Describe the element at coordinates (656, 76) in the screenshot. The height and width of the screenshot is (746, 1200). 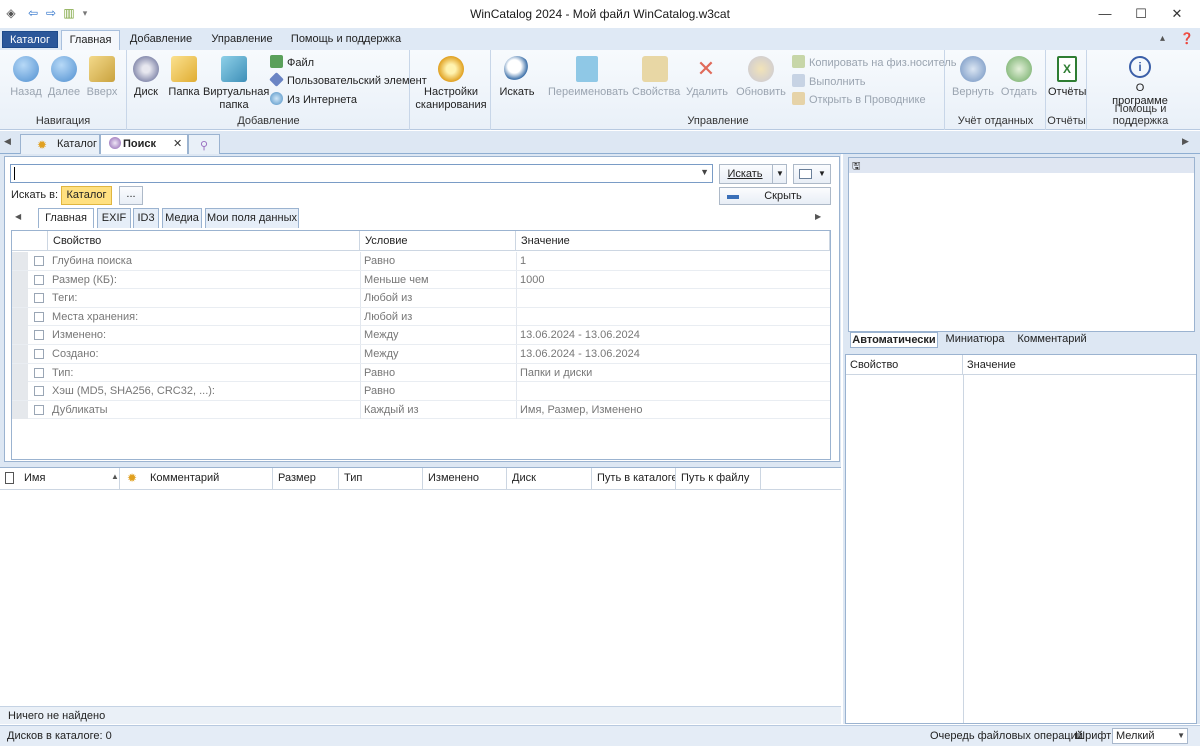
I see `properties-button: Свойства` at that location.